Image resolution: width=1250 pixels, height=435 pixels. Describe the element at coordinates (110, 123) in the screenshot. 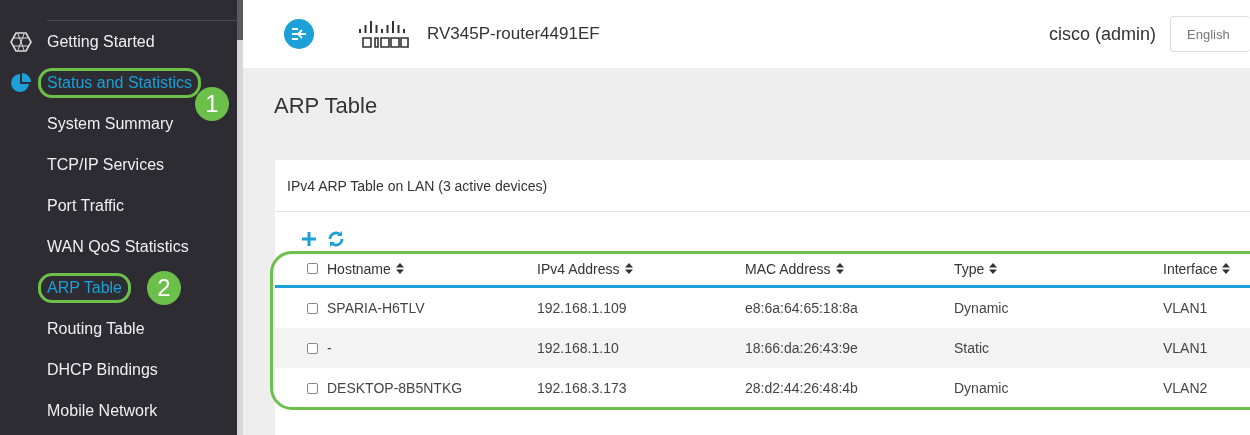

I see `sidebar-item: System Summary` at that location.